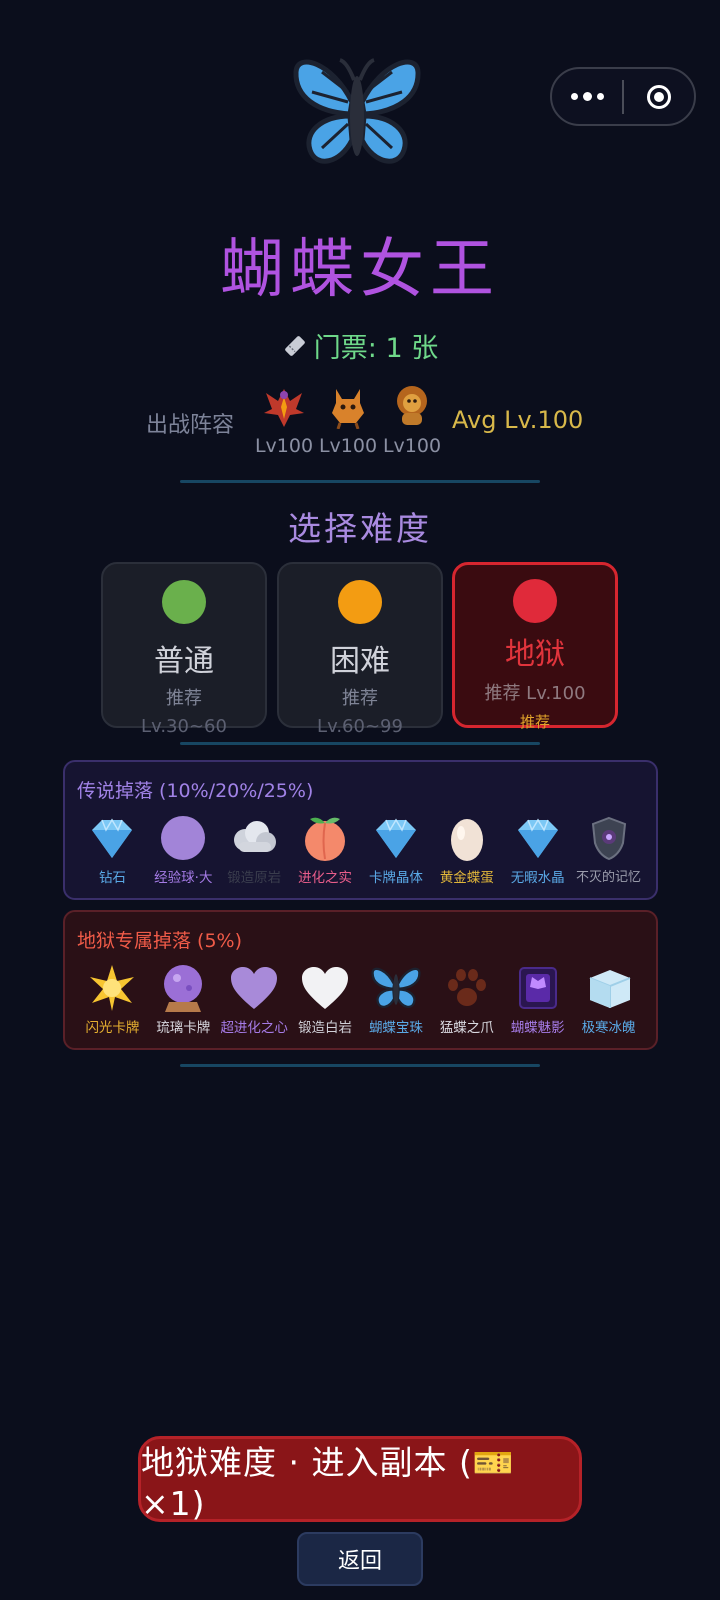 This screenshot has width=720, height=1600. I want to click on team-pet-3: Lv100, so click(412, 420).